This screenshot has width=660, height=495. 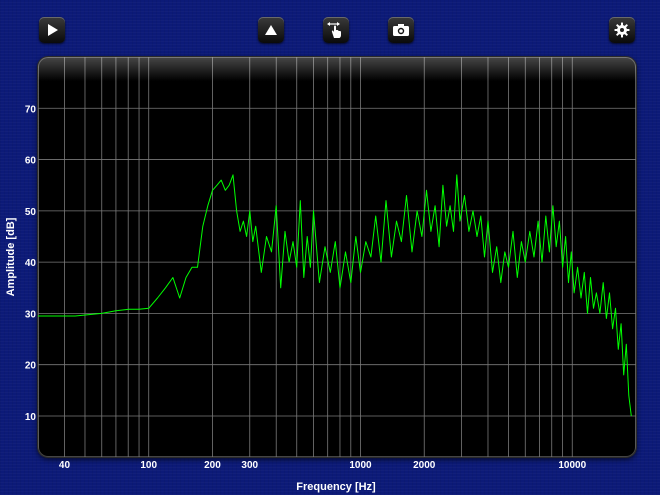 What do you see at coordinates (31, 366) in the screenshot?
I see `y-tick-label: 20` at bounding box center [31, 366].